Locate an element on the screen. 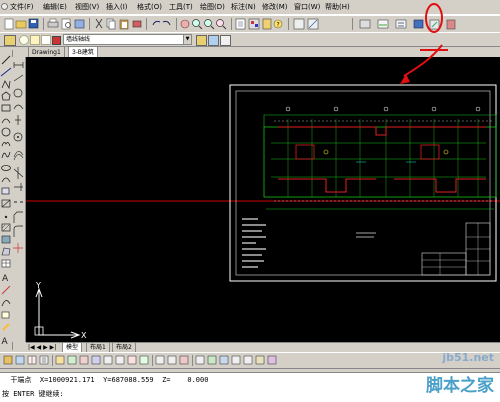 The width and height of the screenshot is (500, 402). menu-file: 文件(F) is located at coordinates (22, 7).